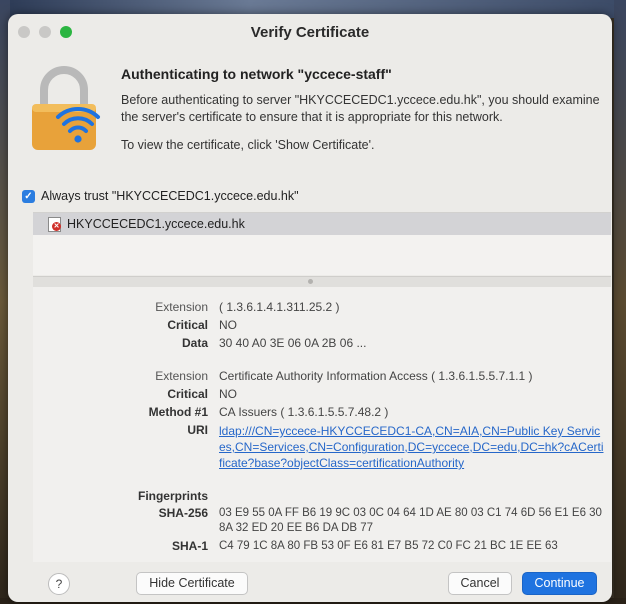  What do you see at coordinates (59, 584) in the screenshot?
I see `help-button: ?` at bounding box center [59, 584].